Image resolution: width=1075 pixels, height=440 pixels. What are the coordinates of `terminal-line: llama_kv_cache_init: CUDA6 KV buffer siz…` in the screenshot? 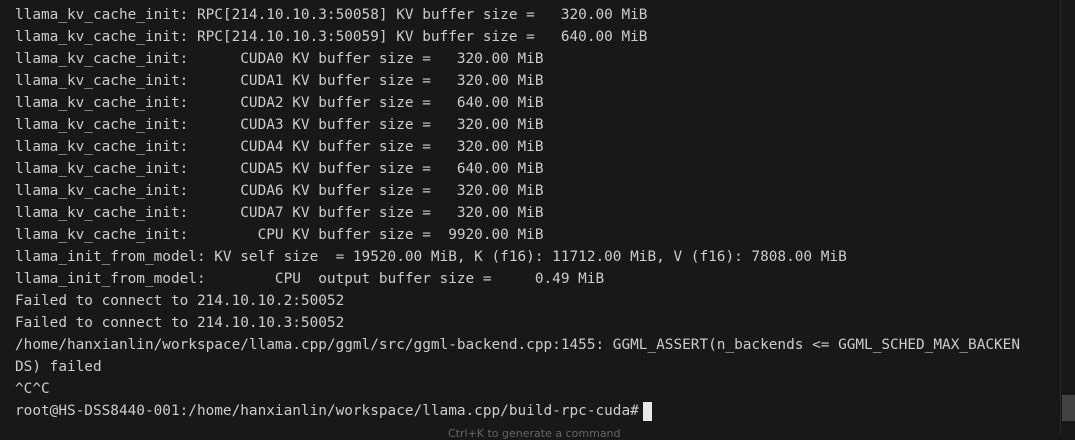 It's located at (279, 191).